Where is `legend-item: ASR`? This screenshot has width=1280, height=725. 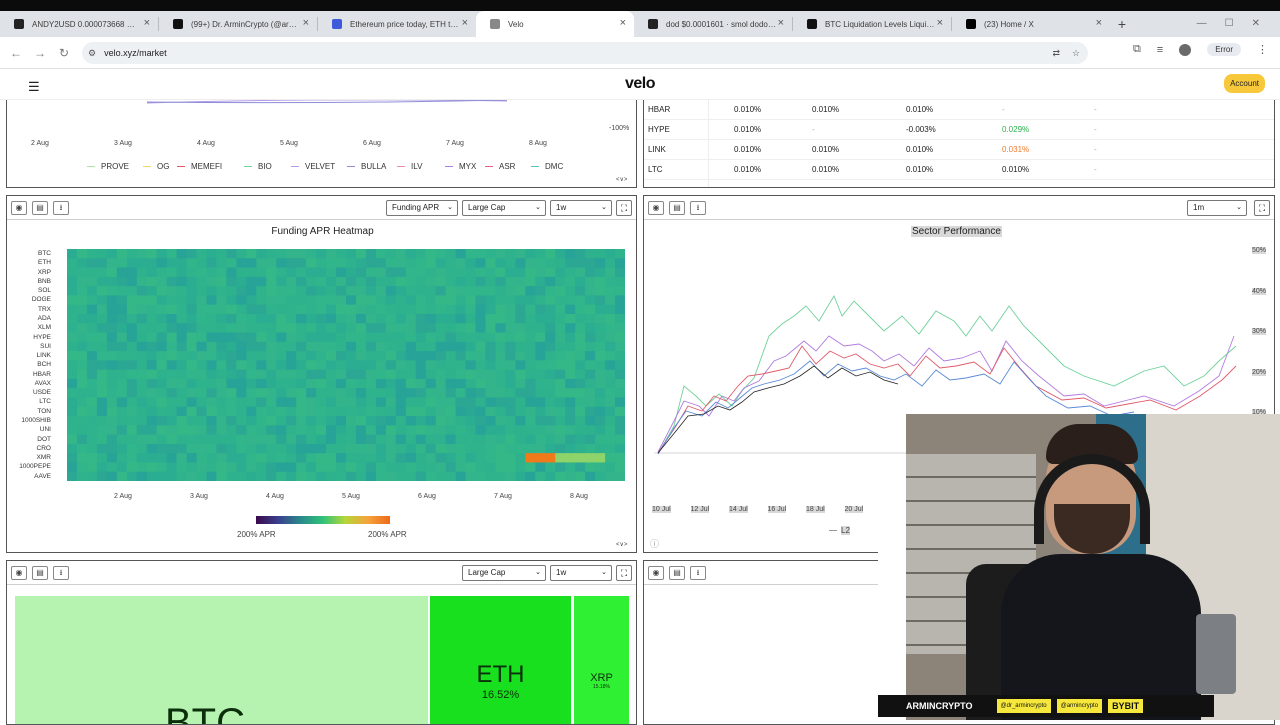
legend-item: ASR is located at coordinates (500, 166).